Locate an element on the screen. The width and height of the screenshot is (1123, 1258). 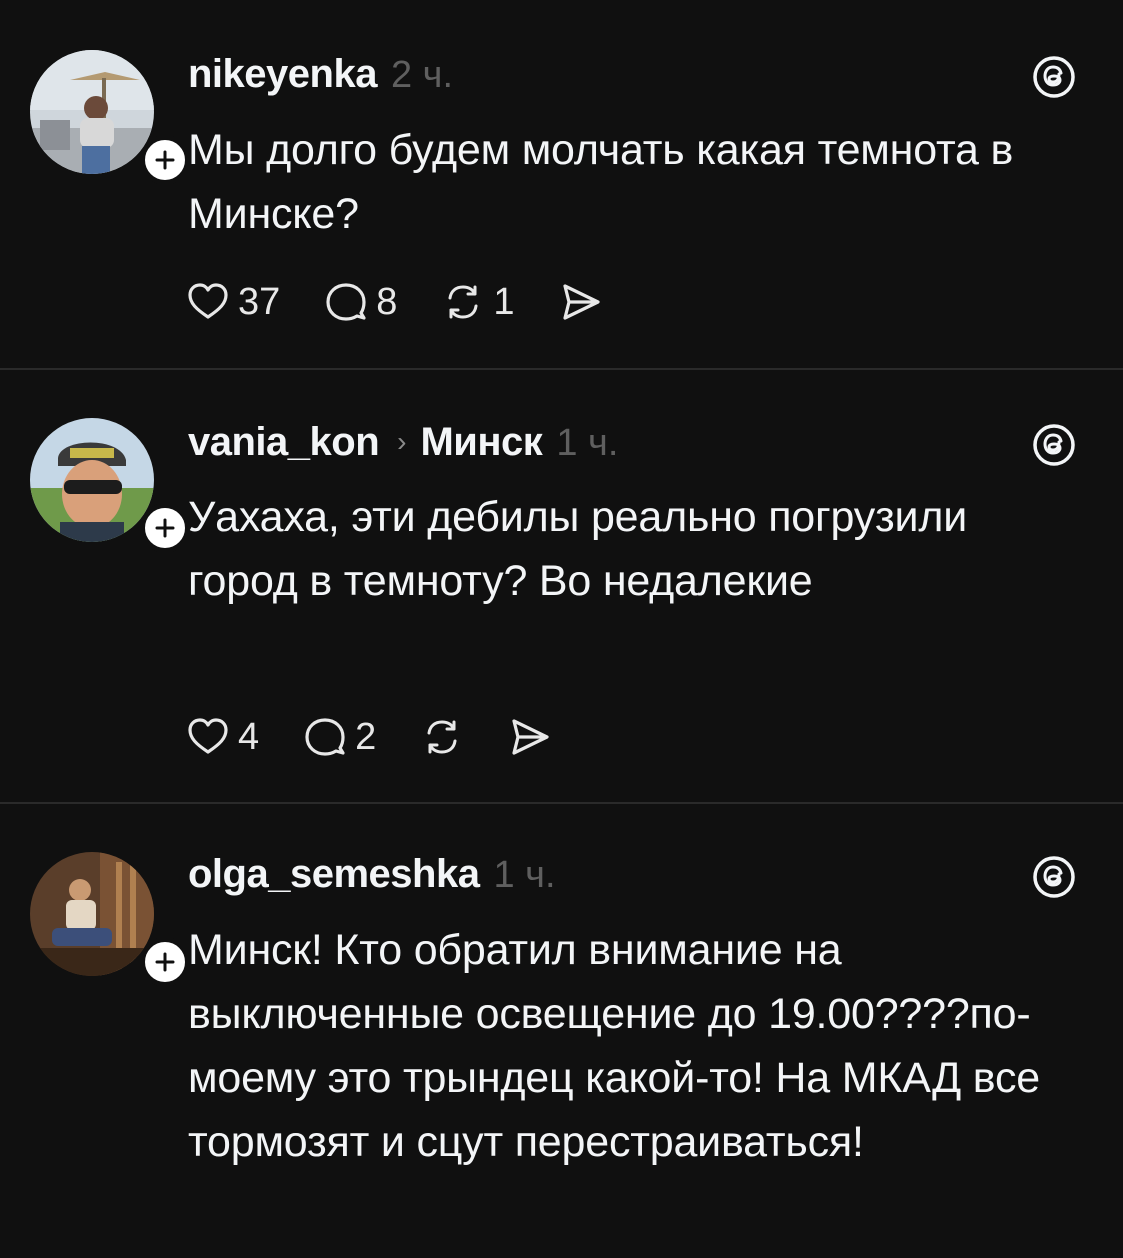
username: vania_kon is located at coordinates (284, 442).